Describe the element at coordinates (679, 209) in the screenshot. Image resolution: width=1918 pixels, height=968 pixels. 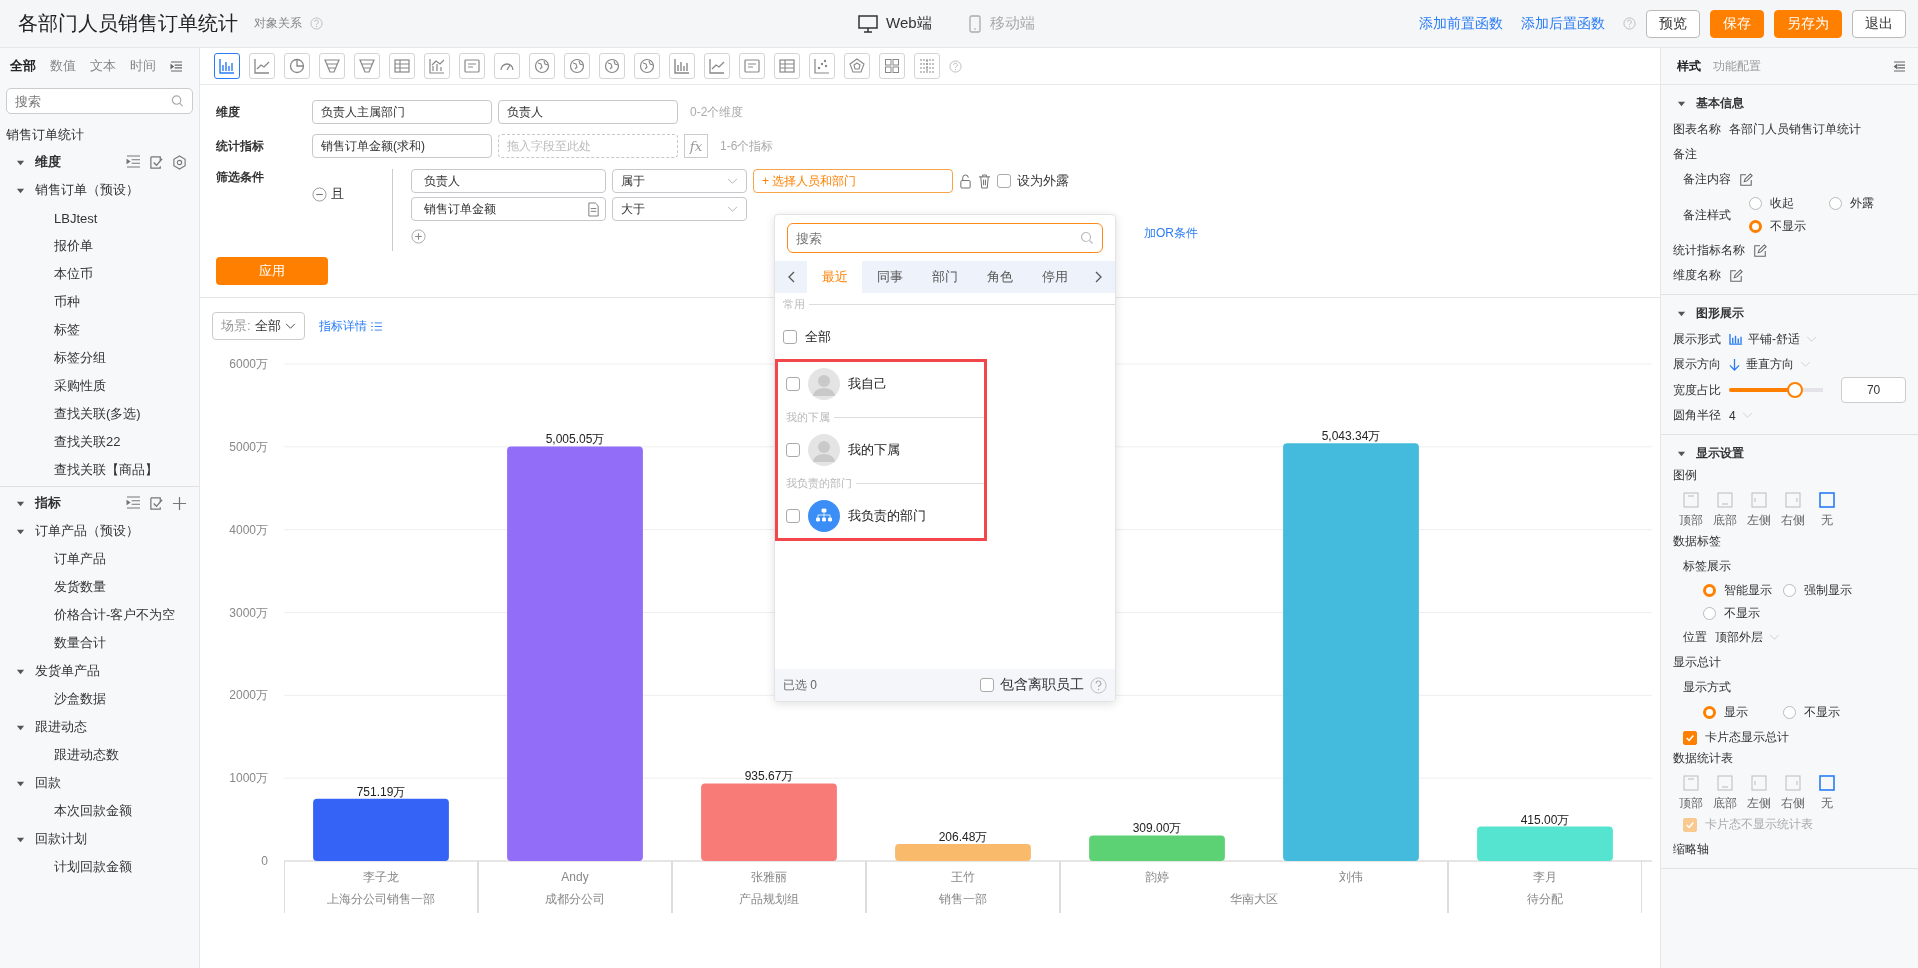
I see `operator-select: 大于` at that location.